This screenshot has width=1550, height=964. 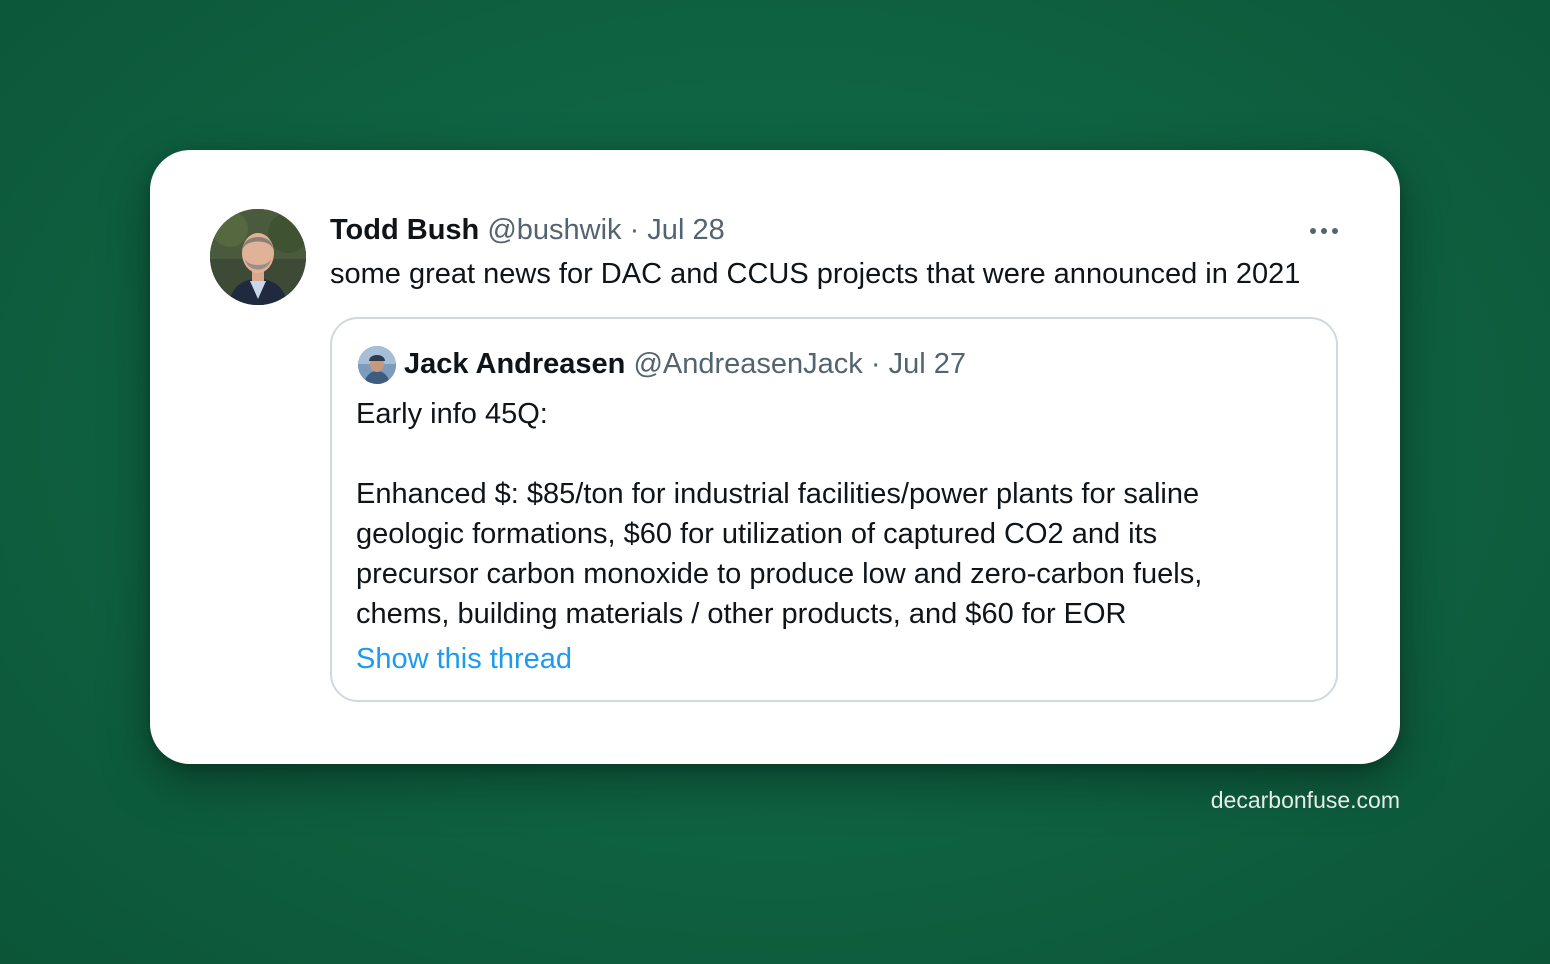 I want to click on quoted-text-line: Early info 45Q:, so click(x=452, y=414).